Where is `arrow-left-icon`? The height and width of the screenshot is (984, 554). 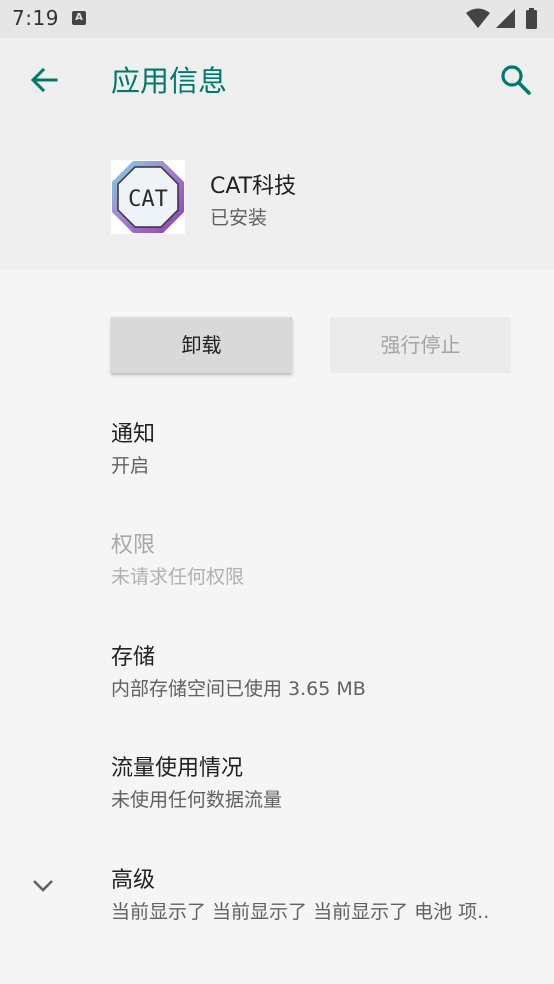
arrow-left-icon is located at coordinates (44, 80).